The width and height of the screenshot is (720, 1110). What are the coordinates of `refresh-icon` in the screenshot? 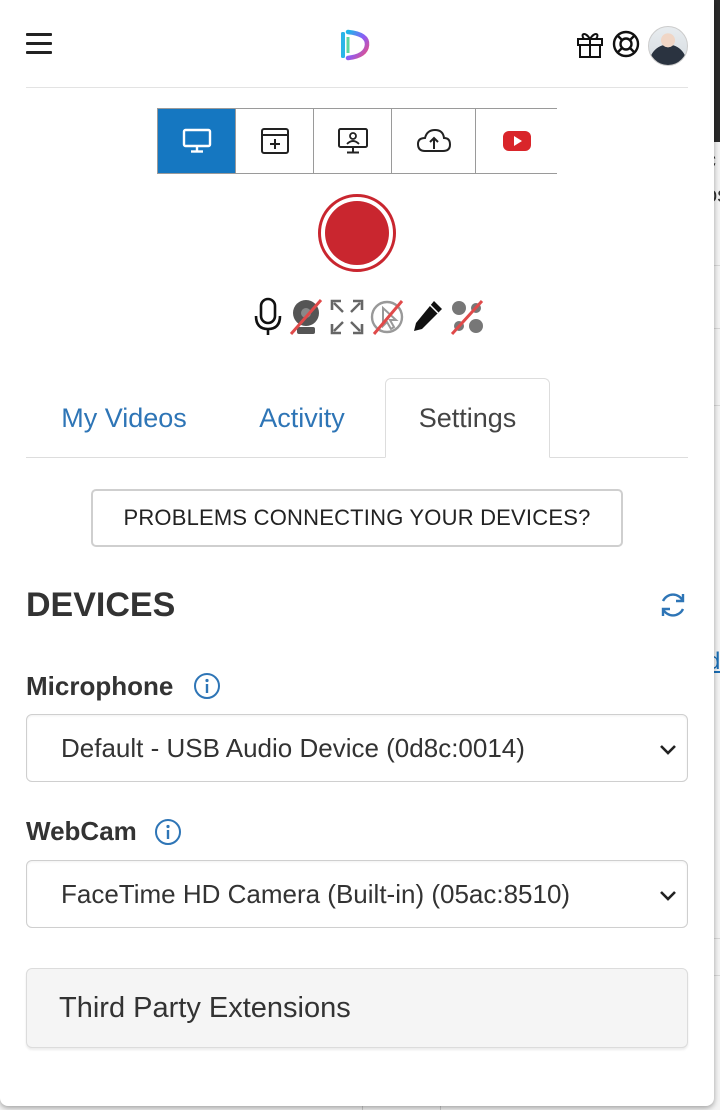 It's located at (673, 605).